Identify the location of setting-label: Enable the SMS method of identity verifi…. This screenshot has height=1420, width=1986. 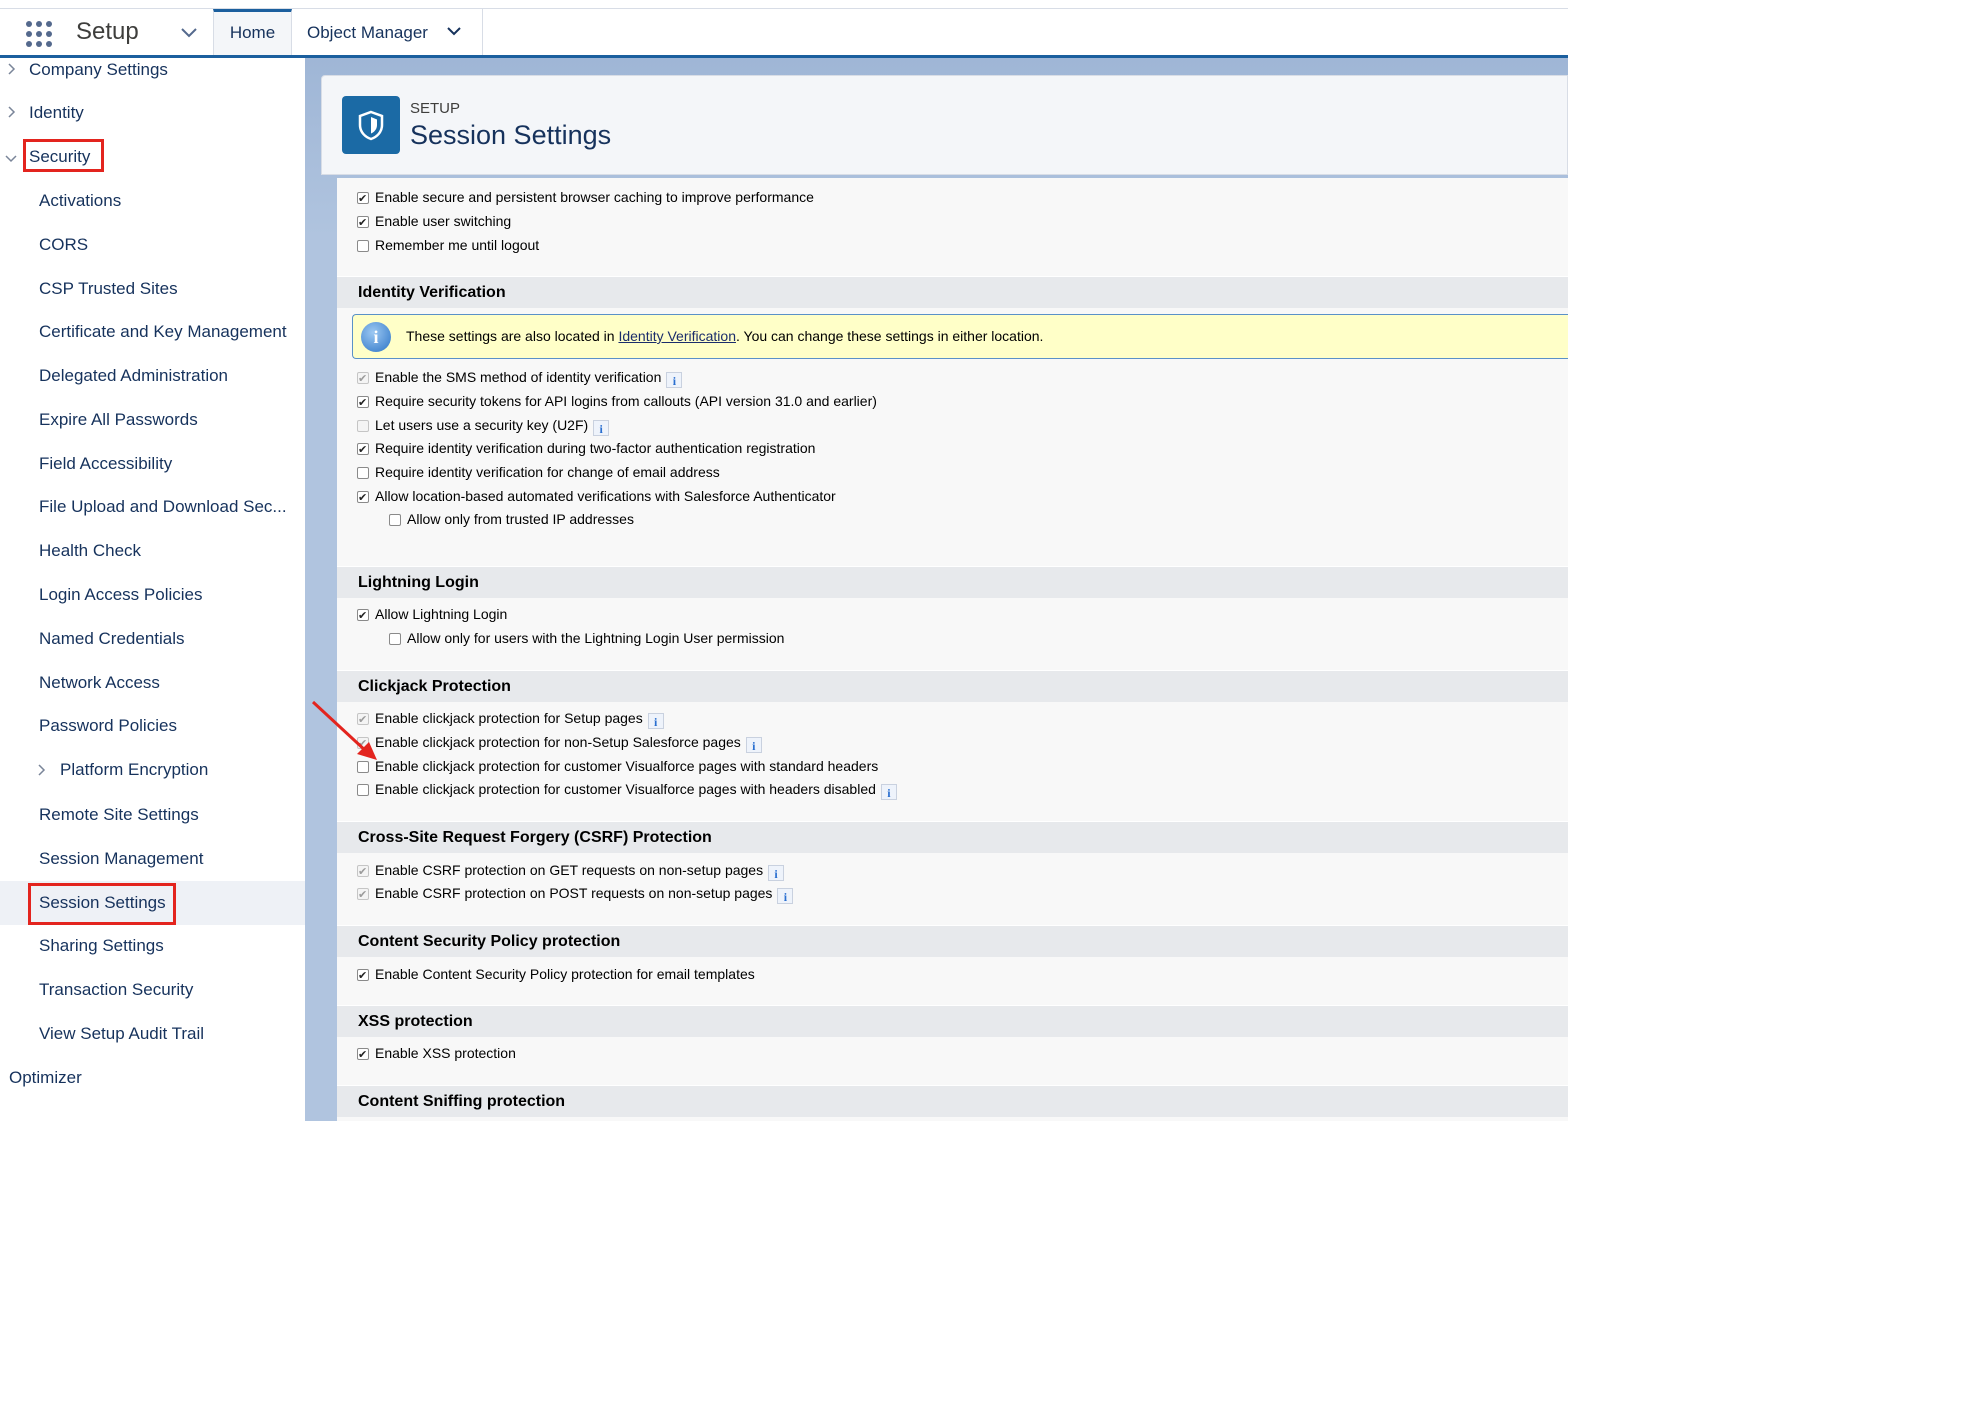
(518, 377).